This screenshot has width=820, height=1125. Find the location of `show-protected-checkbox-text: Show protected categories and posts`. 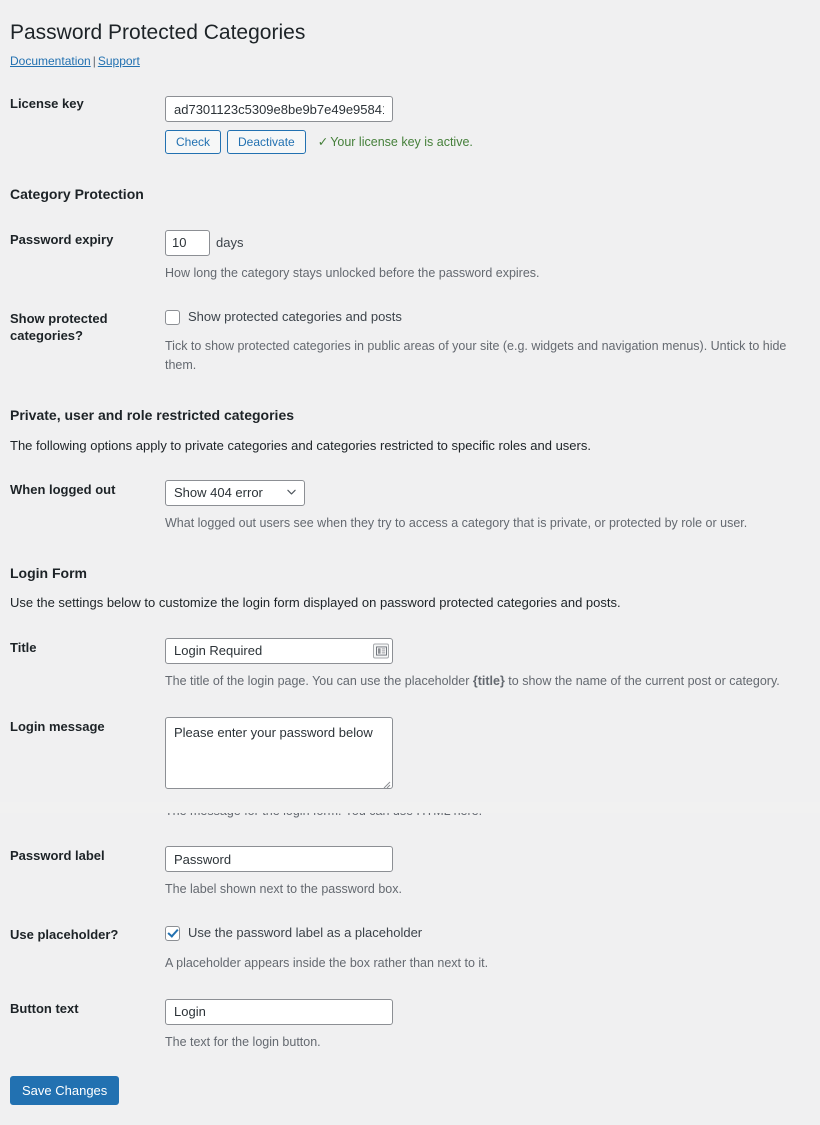

show-protected-checkbox-text: Show protected categories and posts is located at coordinates (295, 316).